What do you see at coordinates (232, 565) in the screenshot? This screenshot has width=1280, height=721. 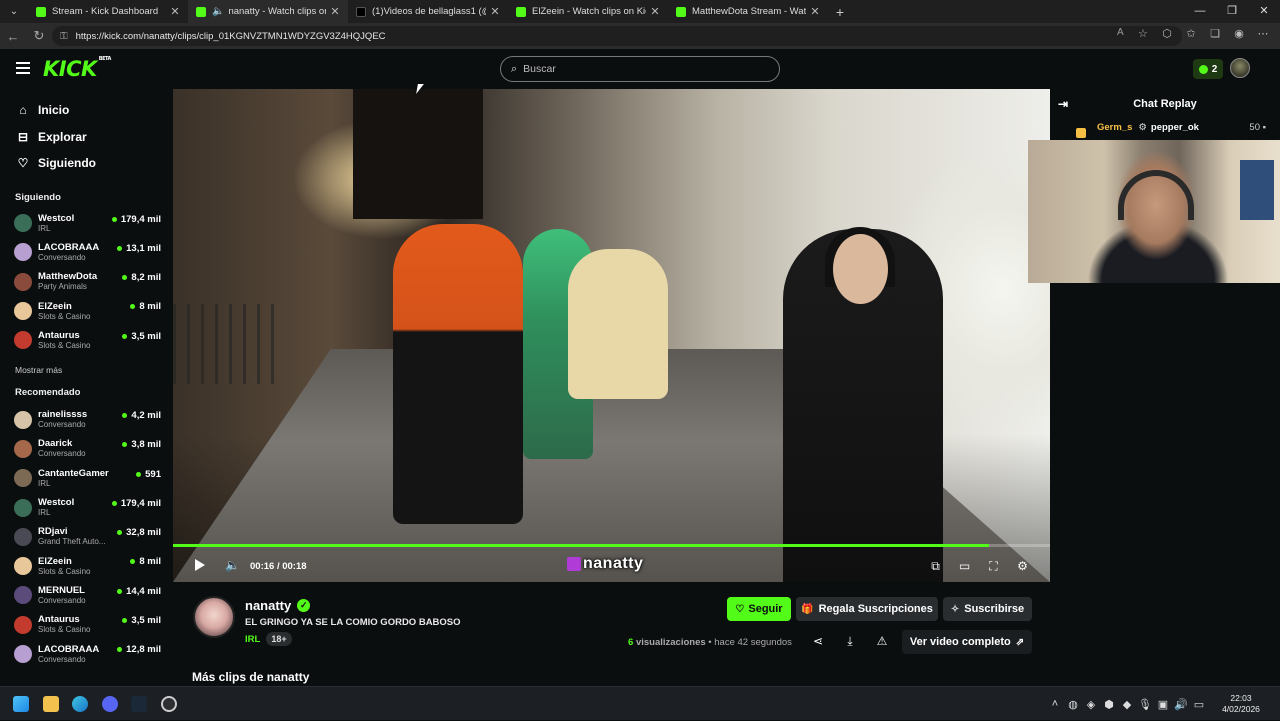 I see `volume-icon: 🔈` at bounding box center [232, 565].